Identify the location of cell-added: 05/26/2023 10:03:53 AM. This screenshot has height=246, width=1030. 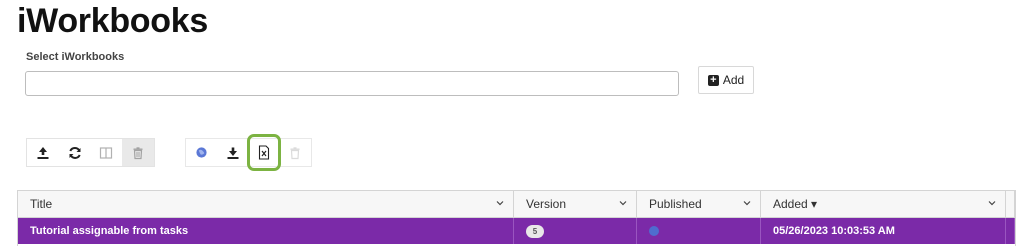
(883, 231).